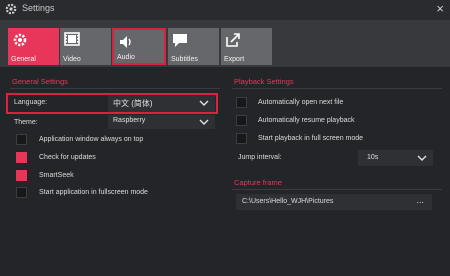  I want to click on language-select: 中文 (简体), so click(161, 103).